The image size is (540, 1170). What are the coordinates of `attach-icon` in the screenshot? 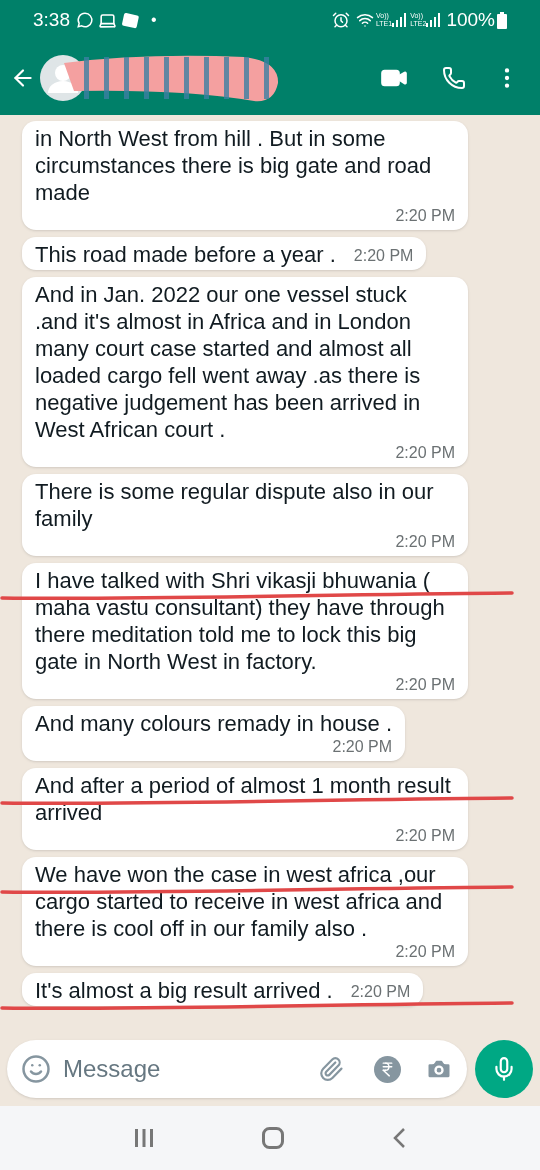 It's located at (331, 1069).